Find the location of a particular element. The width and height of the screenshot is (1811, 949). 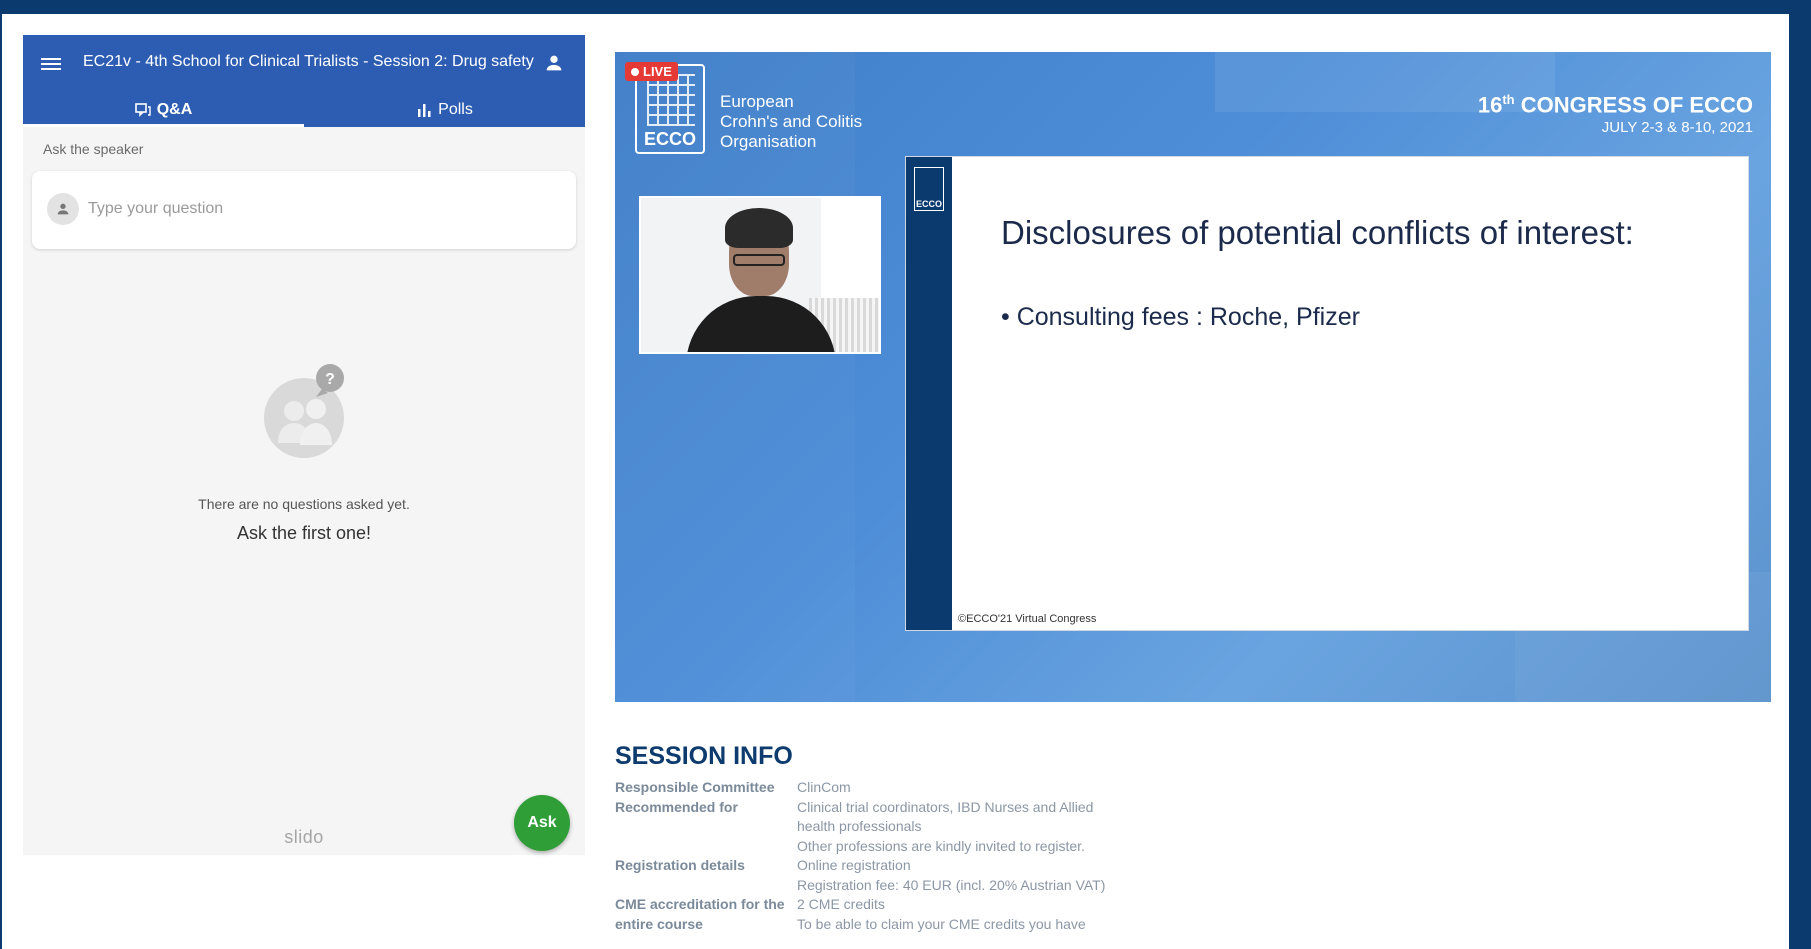

user-icon is located at coordinates (63, 209).